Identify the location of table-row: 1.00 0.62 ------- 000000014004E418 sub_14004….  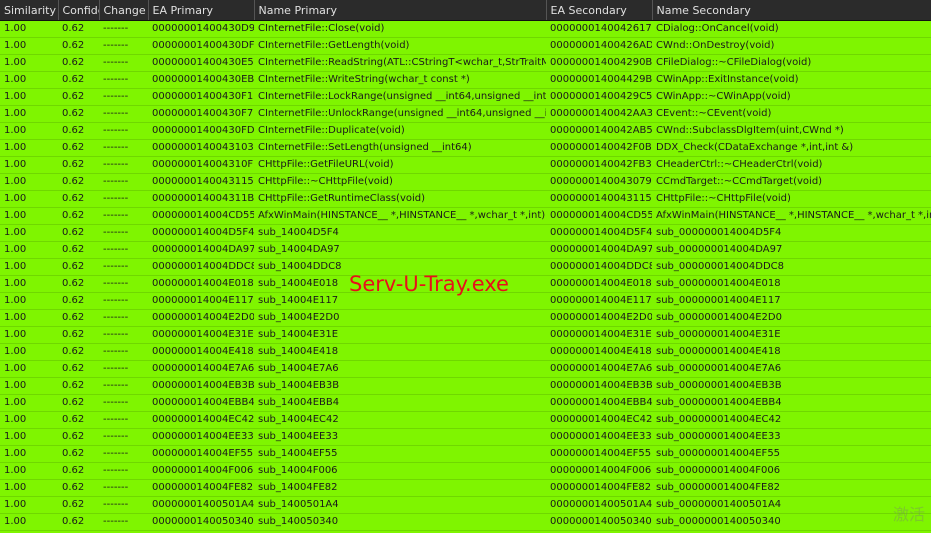
(465, 352).